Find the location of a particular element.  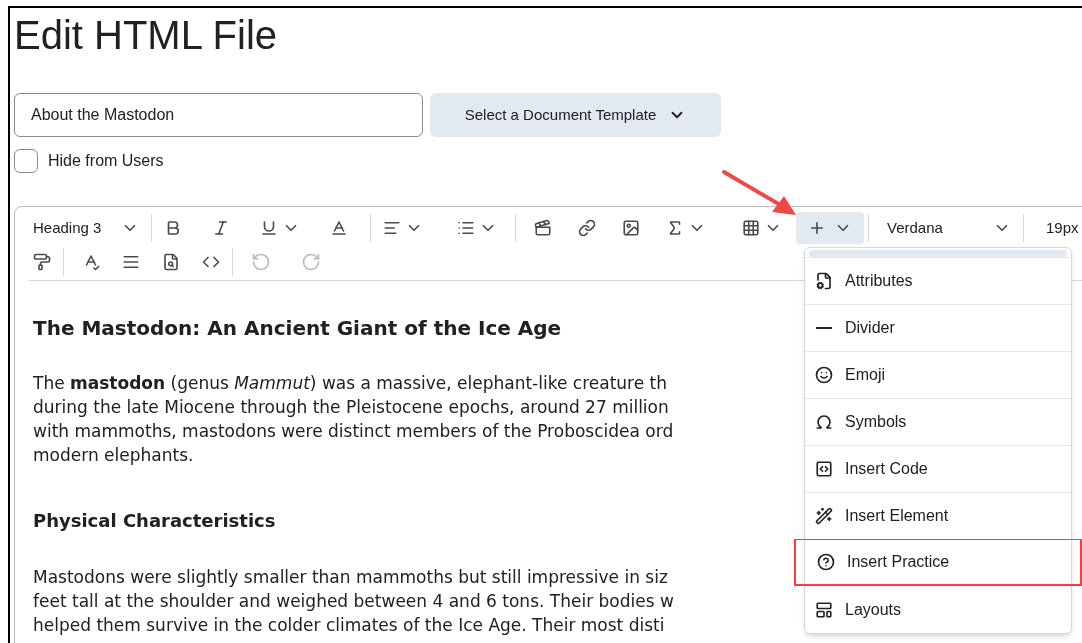

line-icon is located at coordinates (824, 328).